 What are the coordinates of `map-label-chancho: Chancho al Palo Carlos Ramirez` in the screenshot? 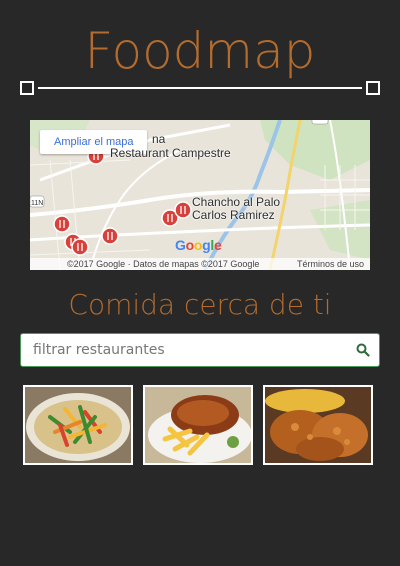 It's located at (236, 208).